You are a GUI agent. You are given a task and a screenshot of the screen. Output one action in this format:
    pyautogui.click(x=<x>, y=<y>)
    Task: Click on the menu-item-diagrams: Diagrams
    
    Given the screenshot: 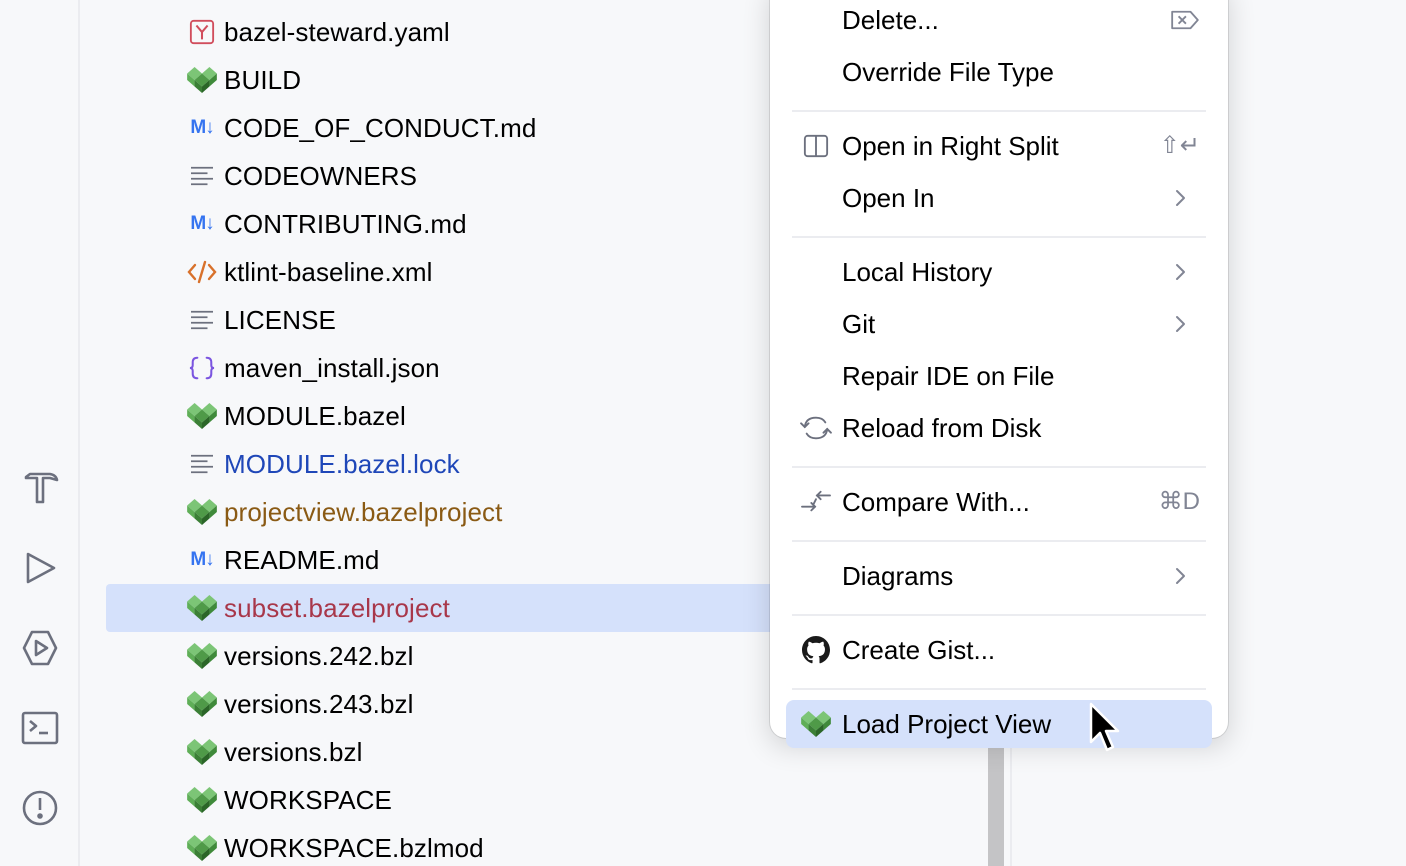 What is the action you would take?
    pyautogui.click(x=999, y=576)
    